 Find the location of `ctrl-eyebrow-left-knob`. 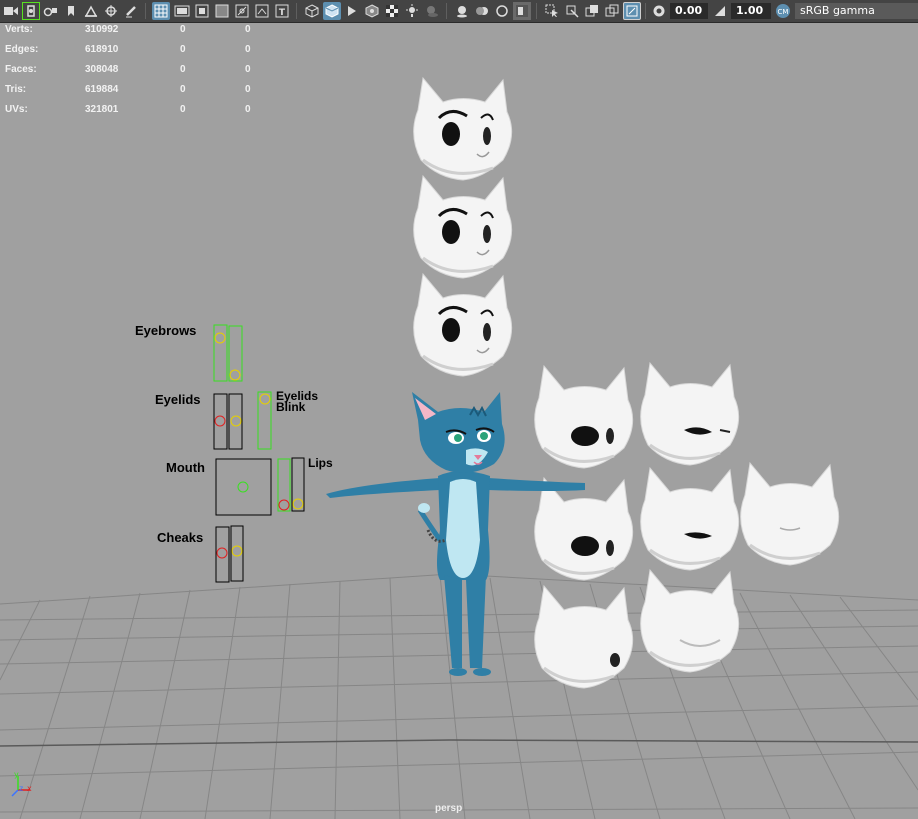

ctrl-eyebrow-left-knob is located at coordinates (220, 338).